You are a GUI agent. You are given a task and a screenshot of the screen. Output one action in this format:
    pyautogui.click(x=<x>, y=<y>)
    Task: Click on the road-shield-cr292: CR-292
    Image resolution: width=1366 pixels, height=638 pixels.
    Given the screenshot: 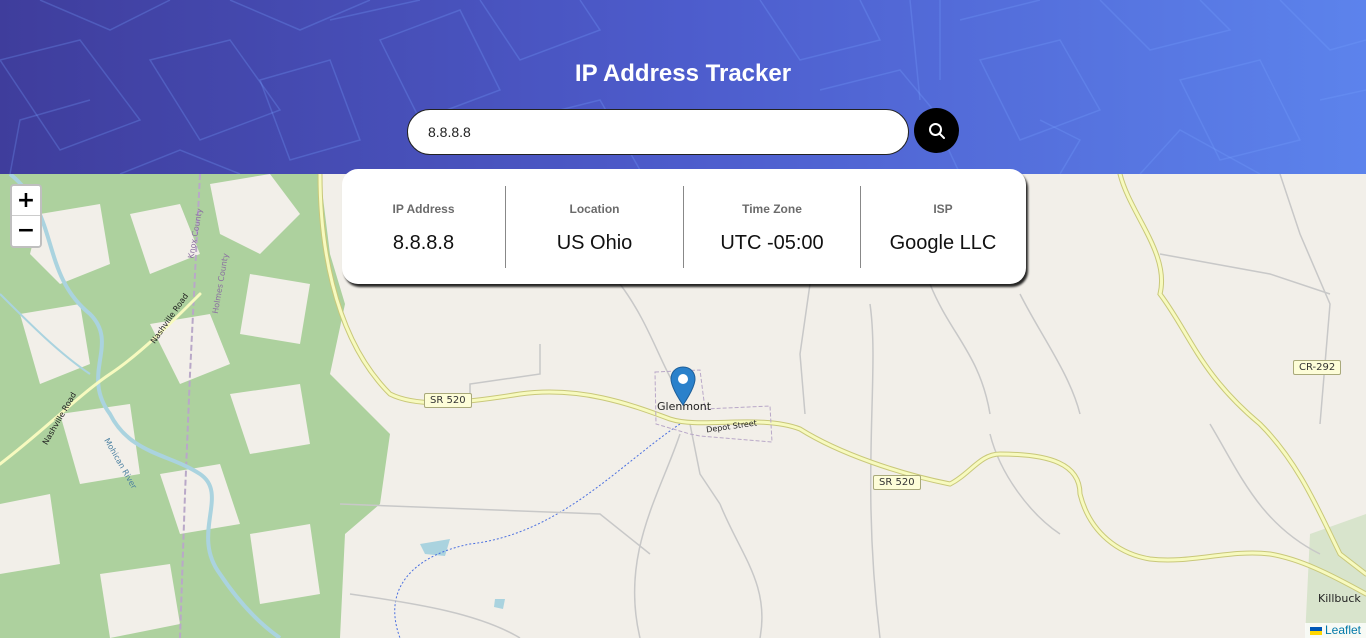 What is the action you would take?
    pyautogui.click(x=1317, y=367)
    